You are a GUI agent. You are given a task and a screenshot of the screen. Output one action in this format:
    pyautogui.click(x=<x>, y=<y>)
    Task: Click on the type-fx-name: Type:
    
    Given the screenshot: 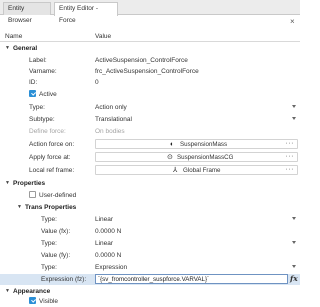 What is the action you would take?
    pyautogui.click(x=49, y=219)
    